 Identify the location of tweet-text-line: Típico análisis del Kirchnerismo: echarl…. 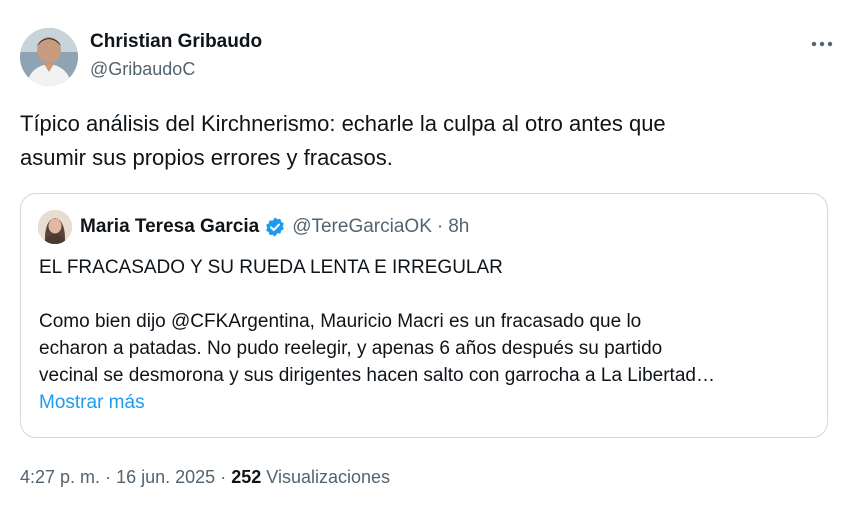
(343, 123).